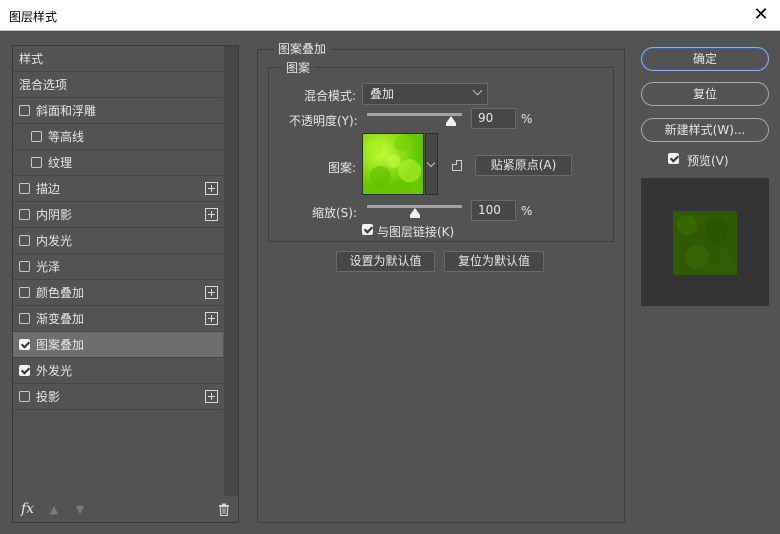  I want to click on reset-default-button: 复位为默认值, so click(494, 261).